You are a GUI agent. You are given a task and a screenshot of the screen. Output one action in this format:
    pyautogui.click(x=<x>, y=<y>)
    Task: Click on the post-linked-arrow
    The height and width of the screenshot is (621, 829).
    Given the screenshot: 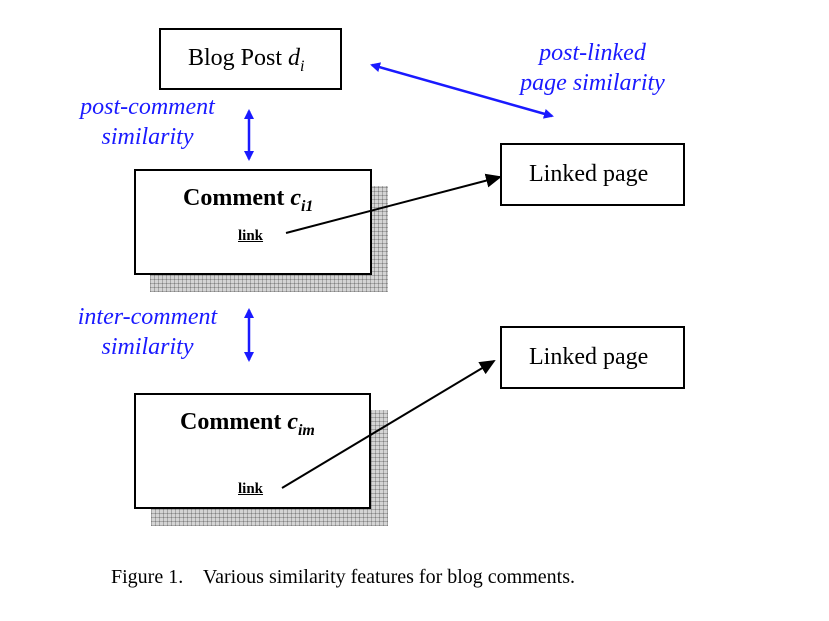 What is the action you would take?
    pyautogui.click(x=462, y=90)
    